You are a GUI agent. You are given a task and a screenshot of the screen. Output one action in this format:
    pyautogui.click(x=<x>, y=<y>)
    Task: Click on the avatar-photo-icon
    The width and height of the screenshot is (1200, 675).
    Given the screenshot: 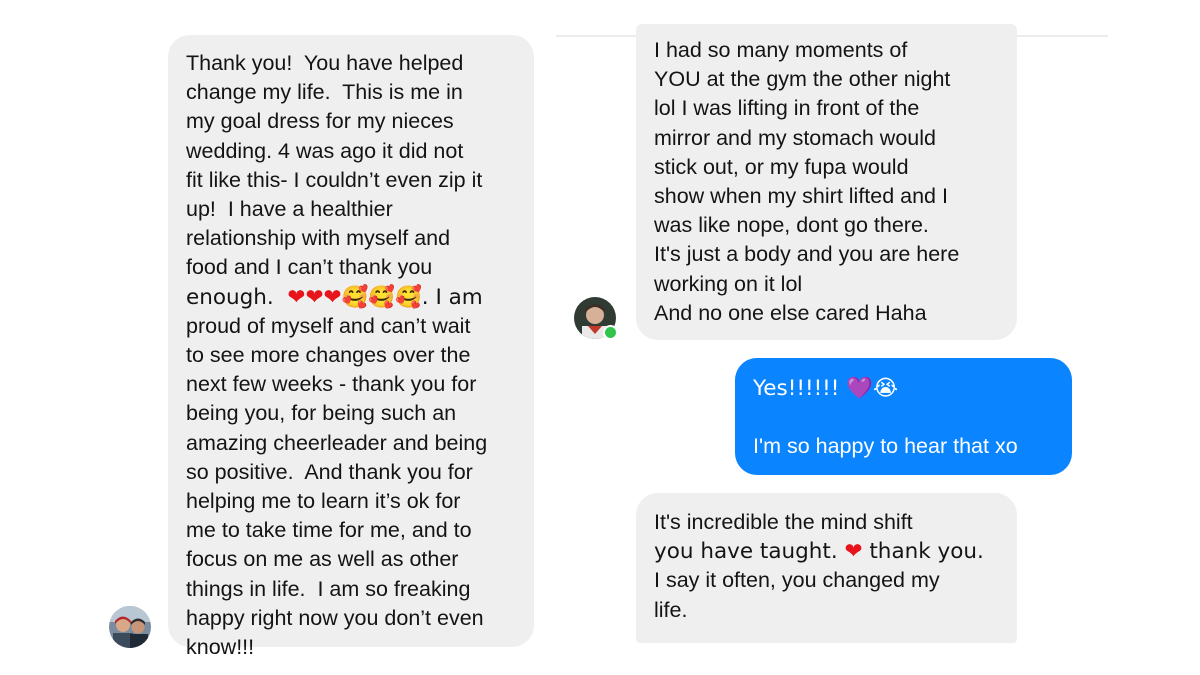 What is the action you would take?
    pyautogui.click(x=130, y=627)
    